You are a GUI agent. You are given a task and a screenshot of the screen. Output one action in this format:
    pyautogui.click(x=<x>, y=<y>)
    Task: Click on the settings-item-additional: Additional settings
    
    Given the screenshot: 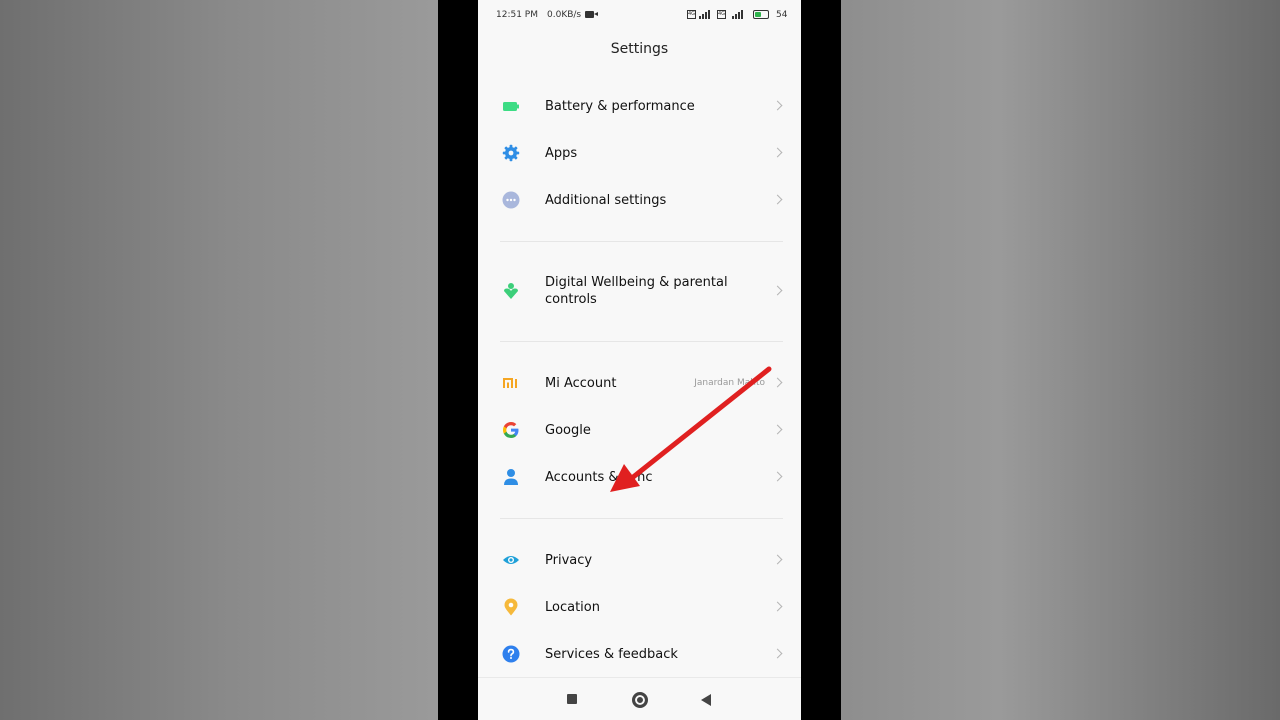 What is the action you would take?
    pyautogui.click(x=639, y=200)
    